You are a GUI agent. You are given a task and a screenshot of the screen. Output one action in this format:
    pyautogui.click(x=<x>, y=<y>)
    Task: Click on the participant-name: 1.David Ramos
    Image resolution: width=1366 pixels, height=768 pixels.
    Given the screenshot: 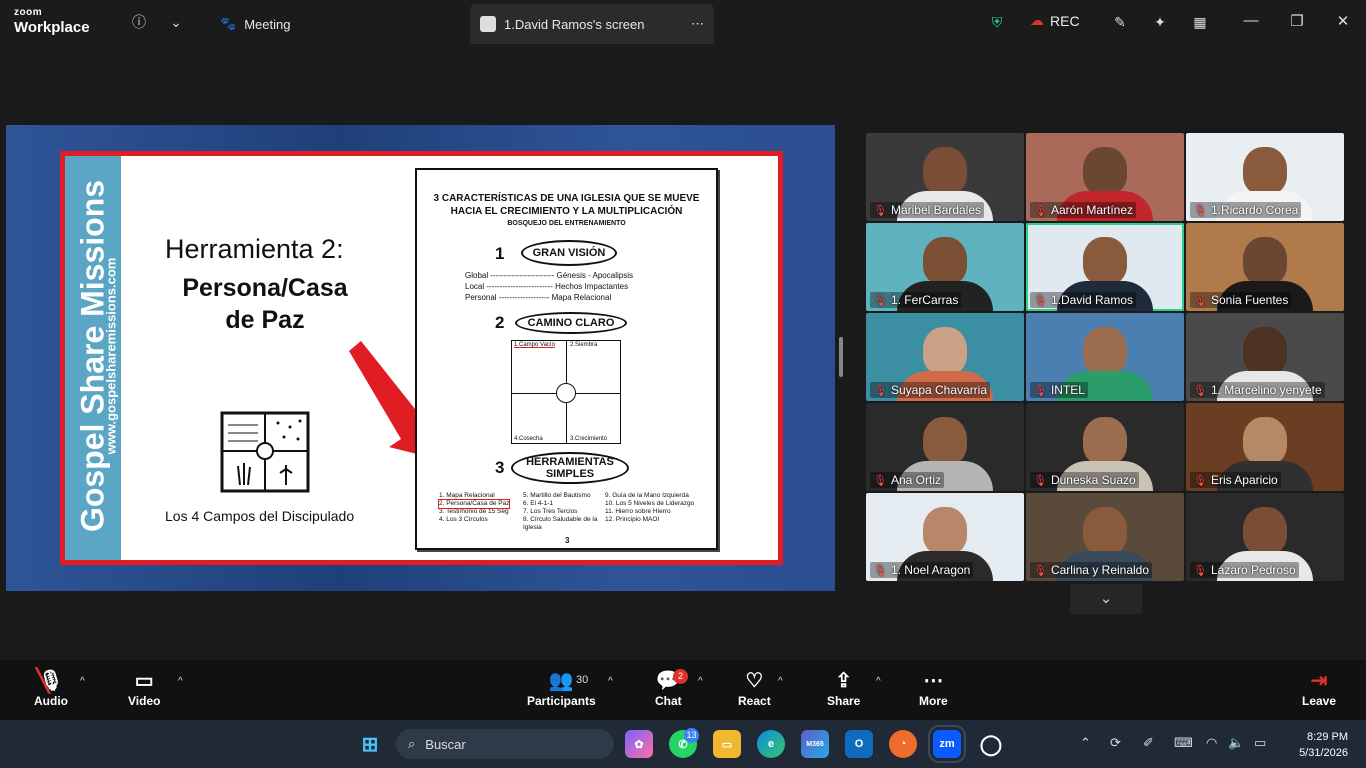 What is the action you would take?
    pyautogui.click(x=1091, y=300)
    